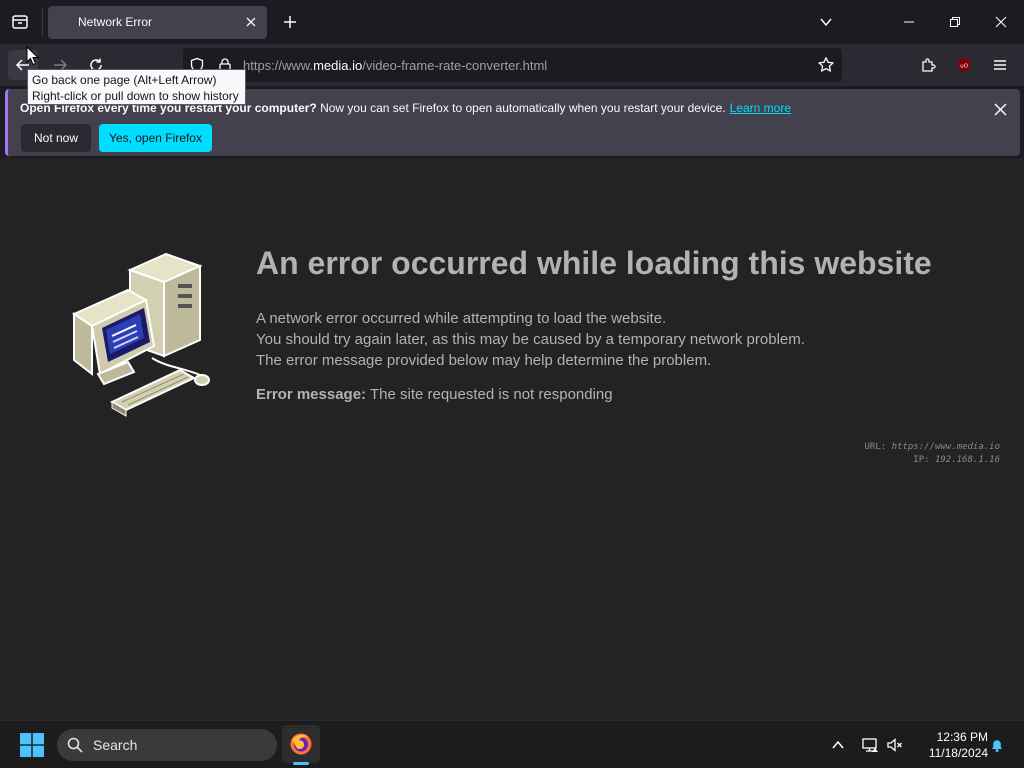 The width and height of the screenshot is (1024, 768). I want to click on mouse-cursor-icon, so click(33, 56).